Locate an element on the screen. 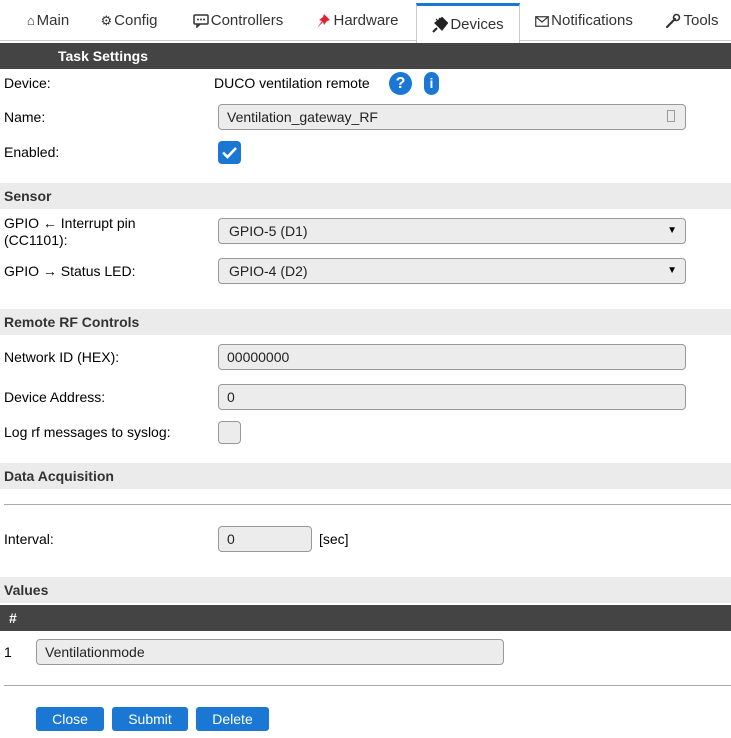 The height and width of the screenshot is (738, 731). tab-notifications: Notifications is located at coordinates (584, 21).